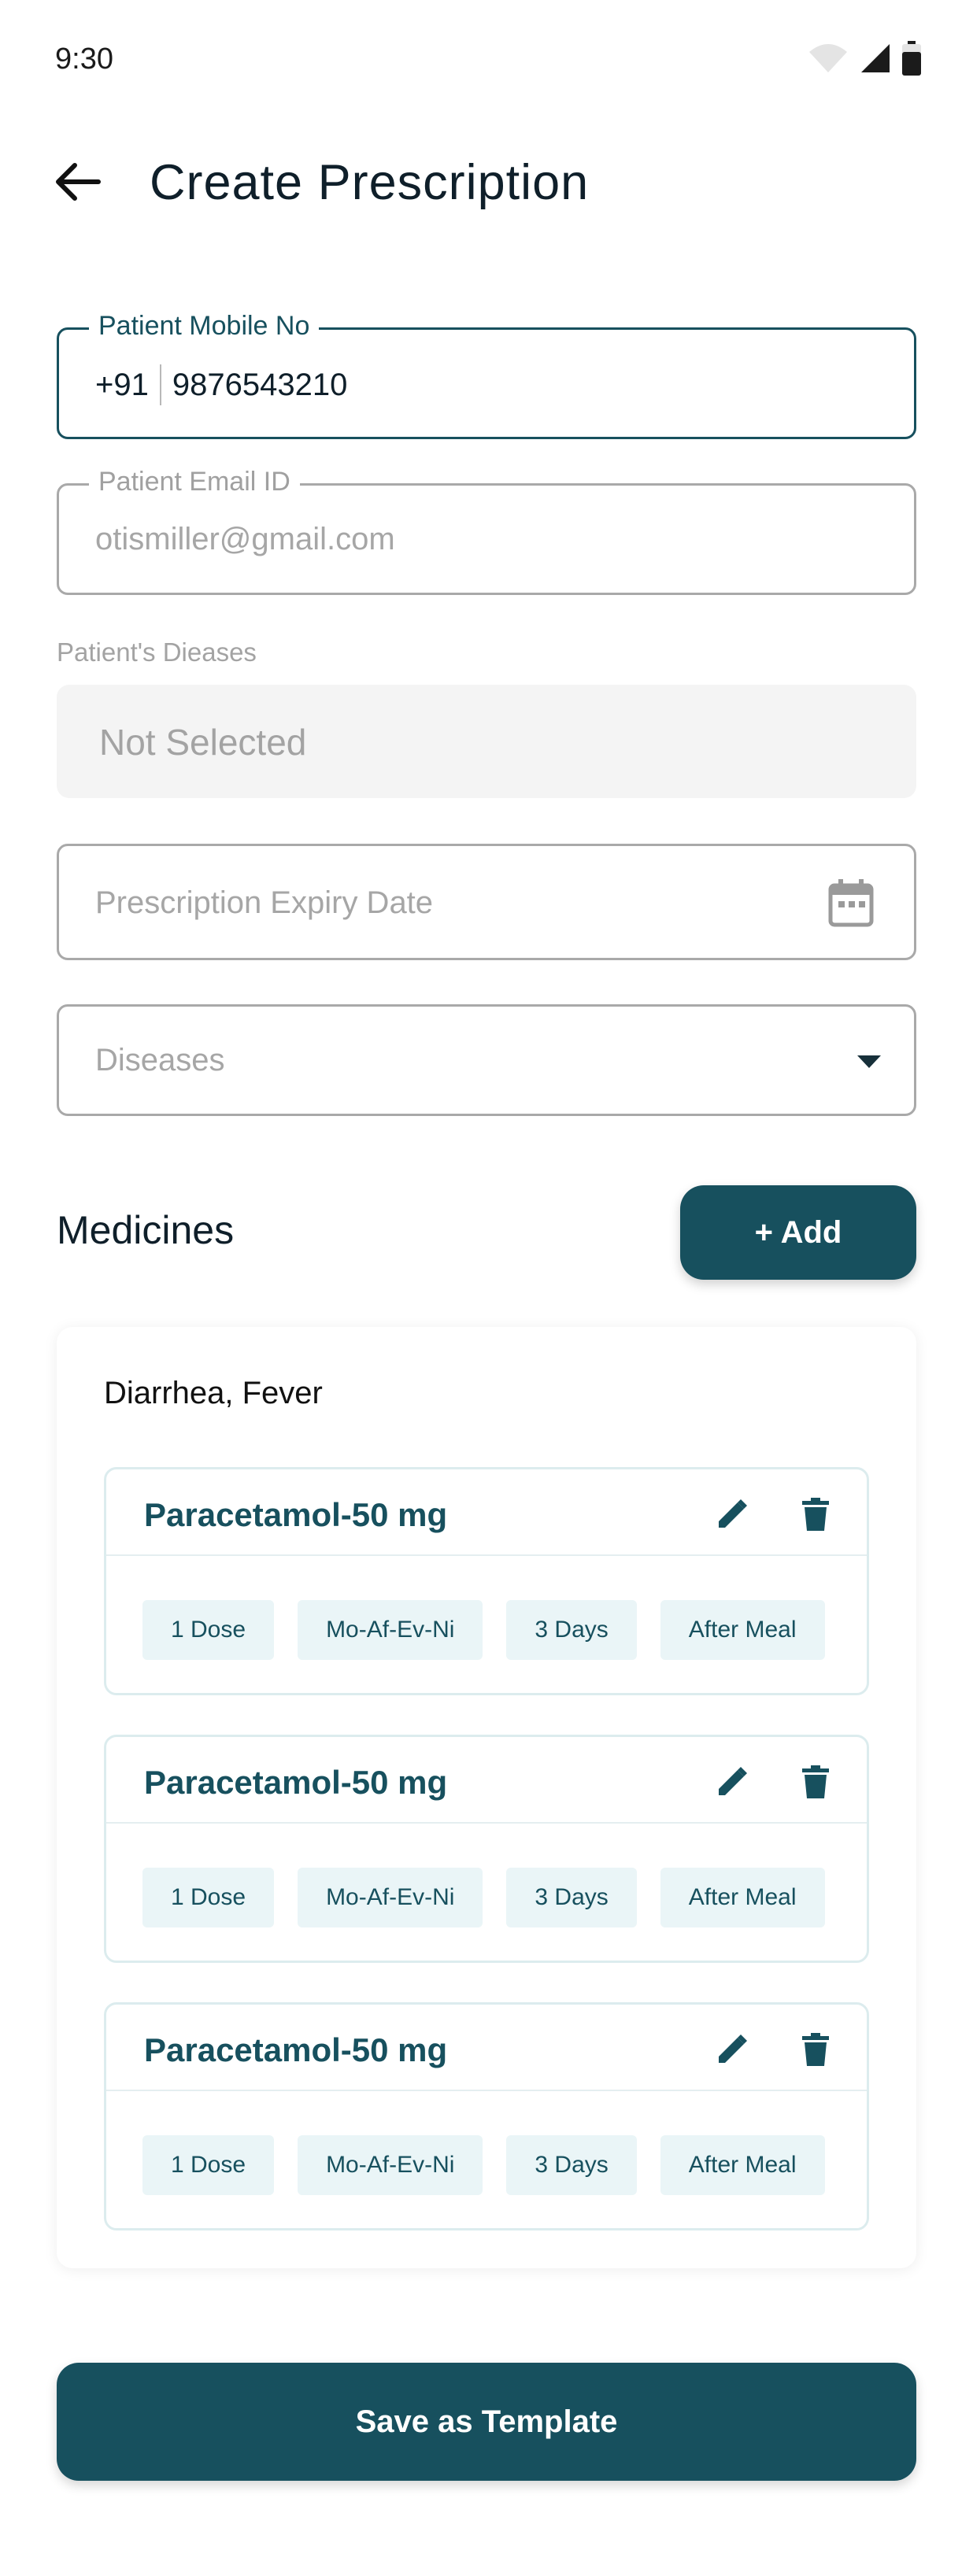 Image resolution: width=973 pixels, height=2576 pixels. What do you see at coordinates (146, 1230) in the screenshot?
I see `medicines-title: Medicines` at bounding box center [146, 1230].